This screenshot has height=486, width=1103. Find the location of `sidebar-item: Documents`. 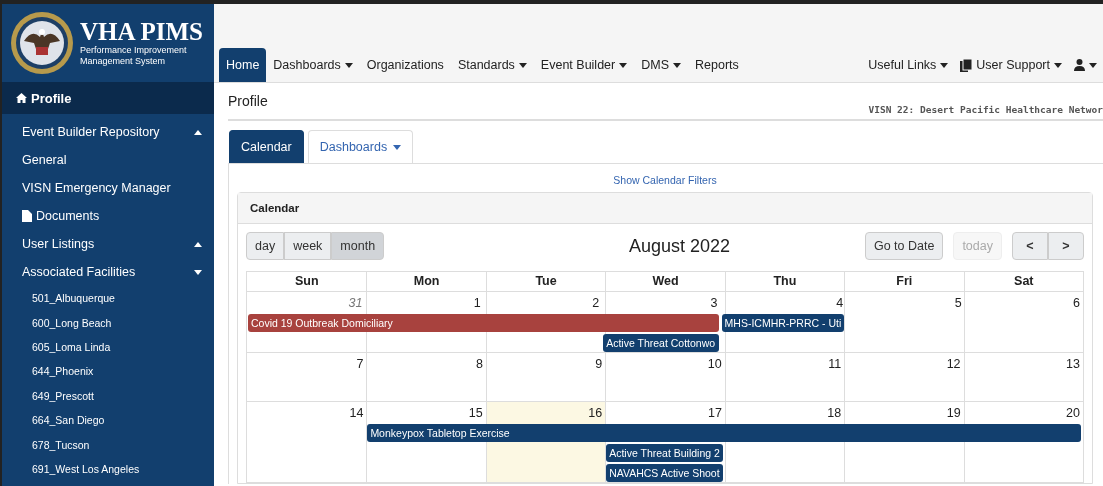

sidebar-item: Documents is located at coordinates (108, 216).